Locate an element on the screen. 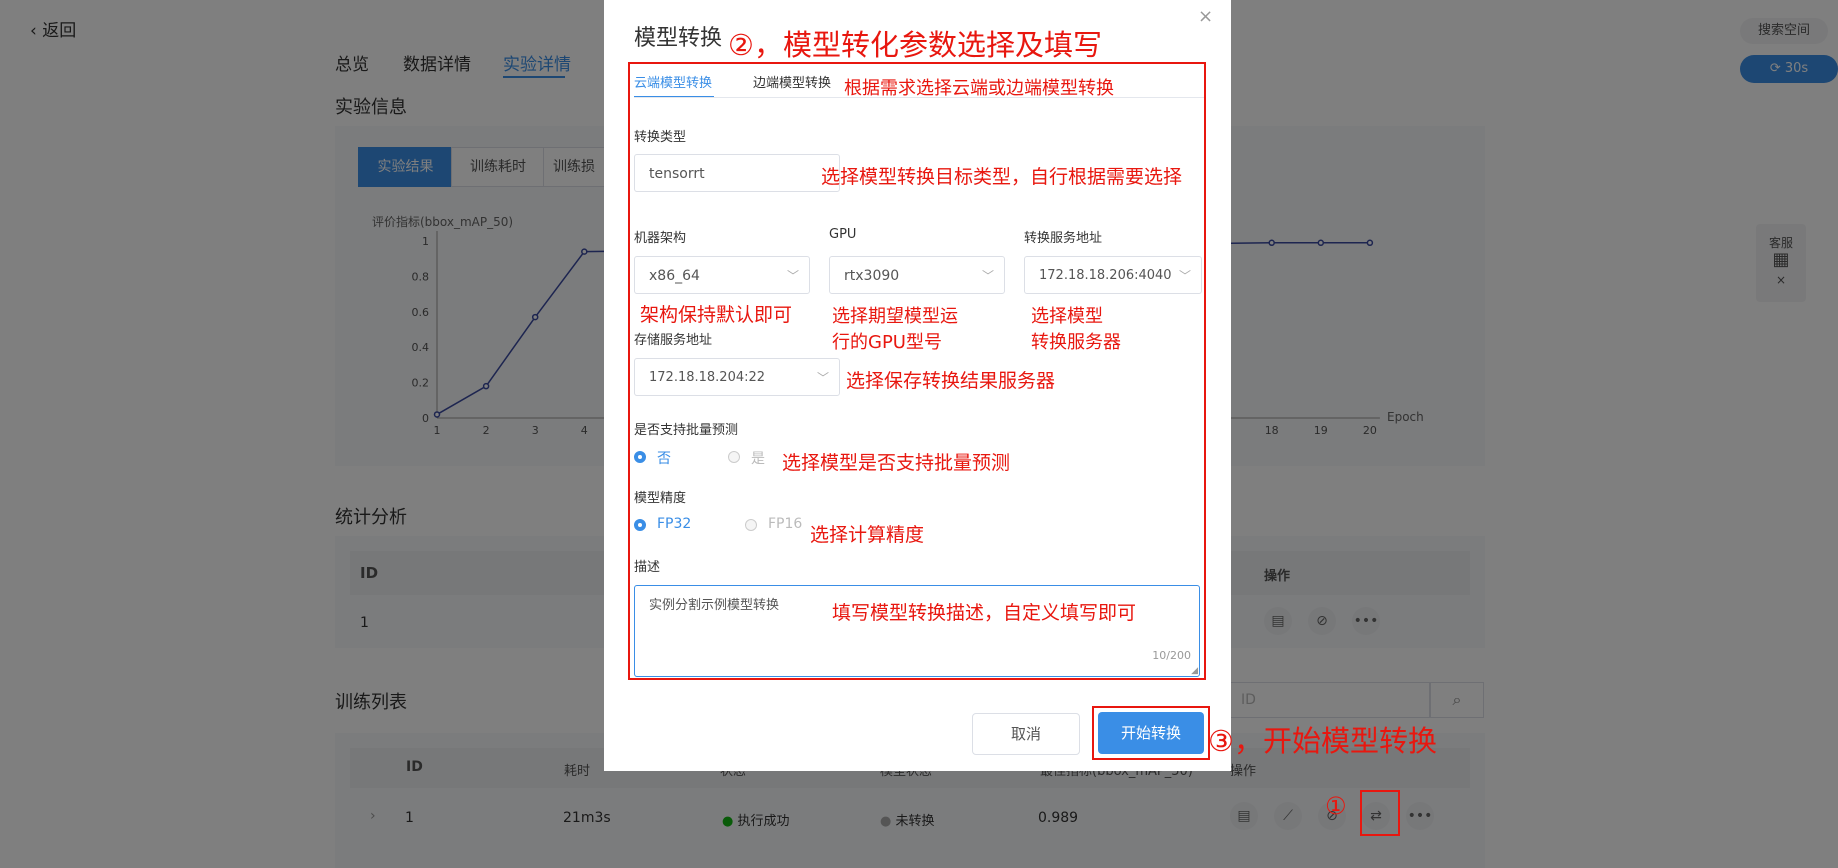 The image size is (1838, 868). batch-no-radio is located at coordinates (640, 457).